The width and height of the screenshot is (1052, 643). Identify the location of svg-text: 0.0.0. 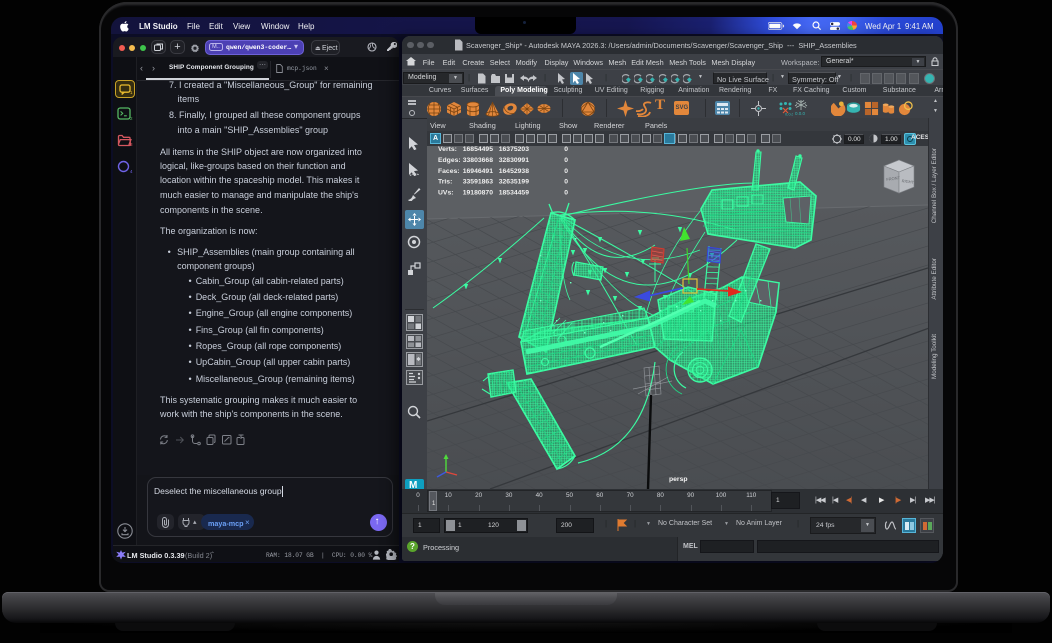
(800, 113).